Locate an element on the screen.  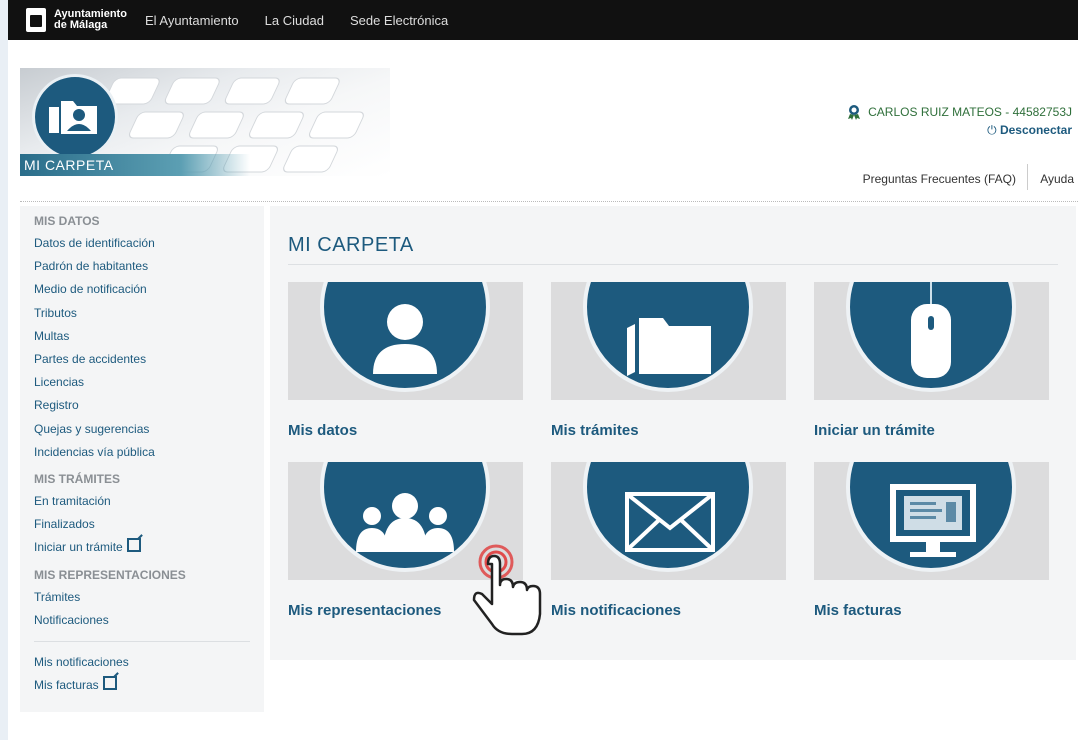
card-mis-datos: Mis datos is located at coordinates (405, 360).